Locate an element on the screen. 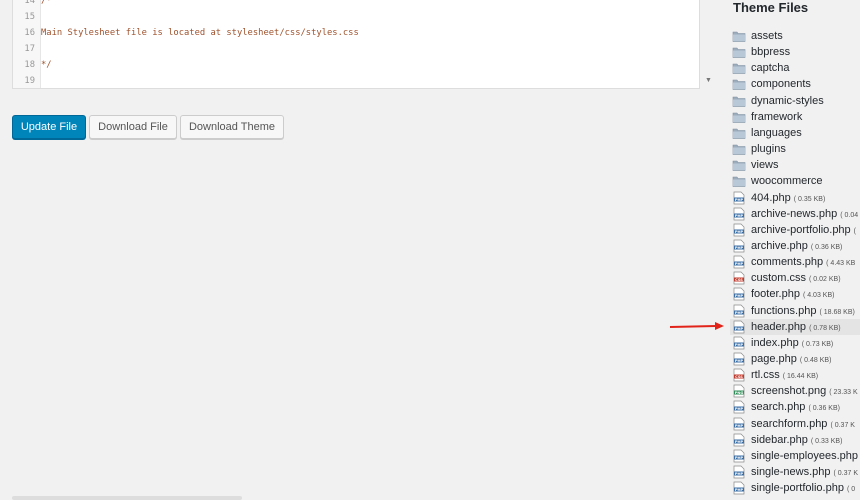  scroll-down-icon: ▼ is located at coordinates (708, 81).